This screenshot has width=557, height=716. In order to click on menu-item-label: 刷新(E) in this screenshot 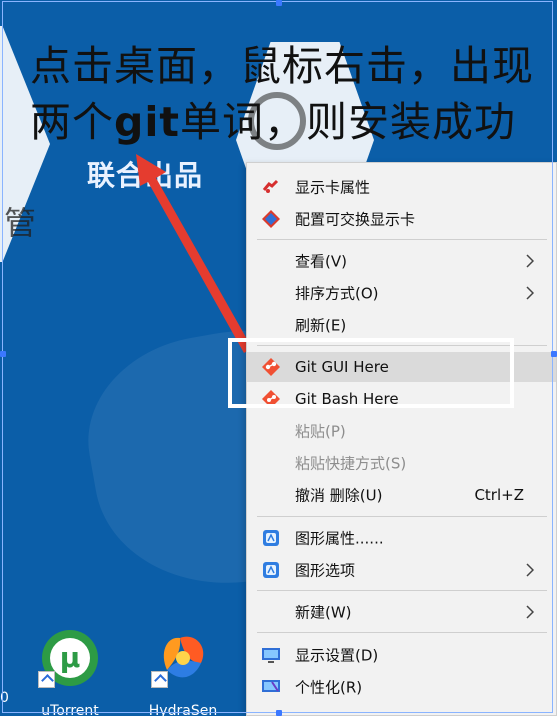, I will do `click(321, 325)`.